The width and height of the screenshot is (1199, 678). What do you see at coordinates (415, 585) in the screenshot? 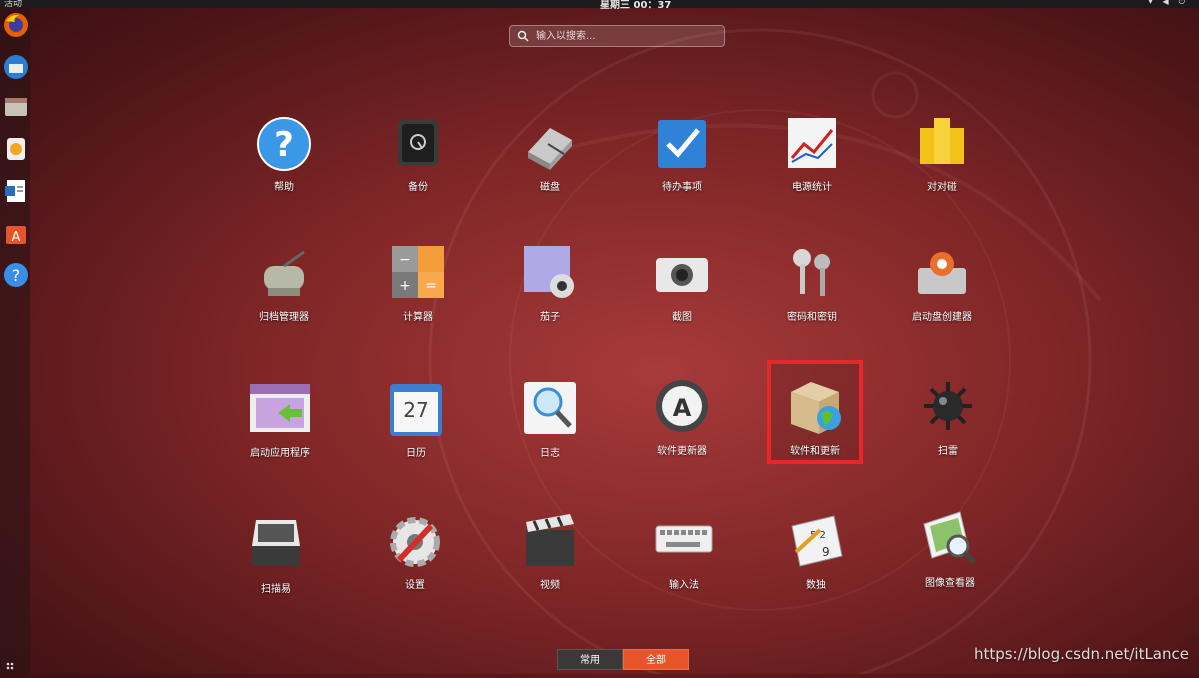
I see `app-label: 设置` at bounding box center [415, 585].